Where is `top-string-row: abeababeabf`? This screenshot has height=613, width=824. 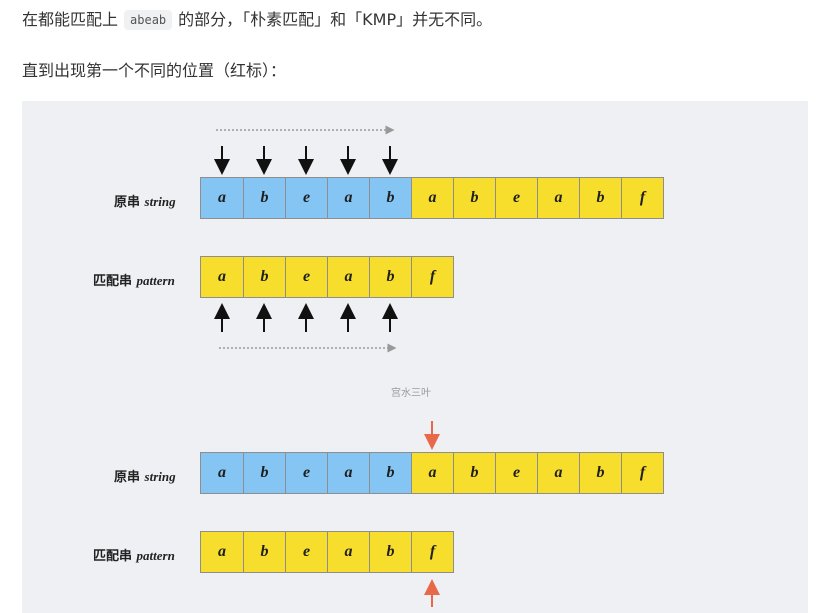
top-string-row: abeababeabf is located at coordinates (432, 198).